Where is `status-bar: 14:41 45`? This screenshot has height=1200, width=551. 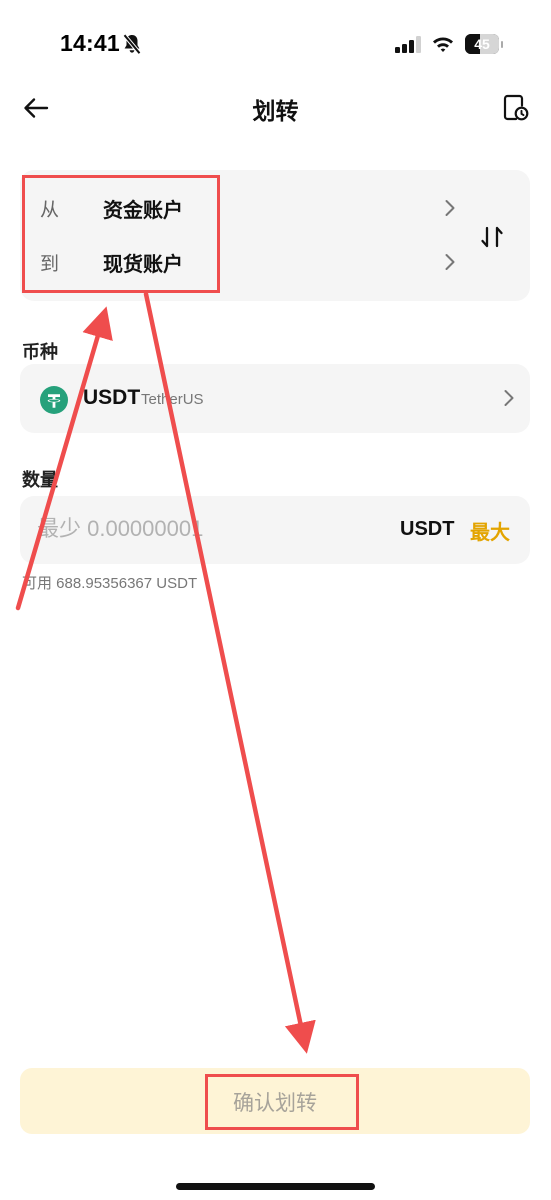 status-bar: 14:41 45 is located at coordinates (275, 45).